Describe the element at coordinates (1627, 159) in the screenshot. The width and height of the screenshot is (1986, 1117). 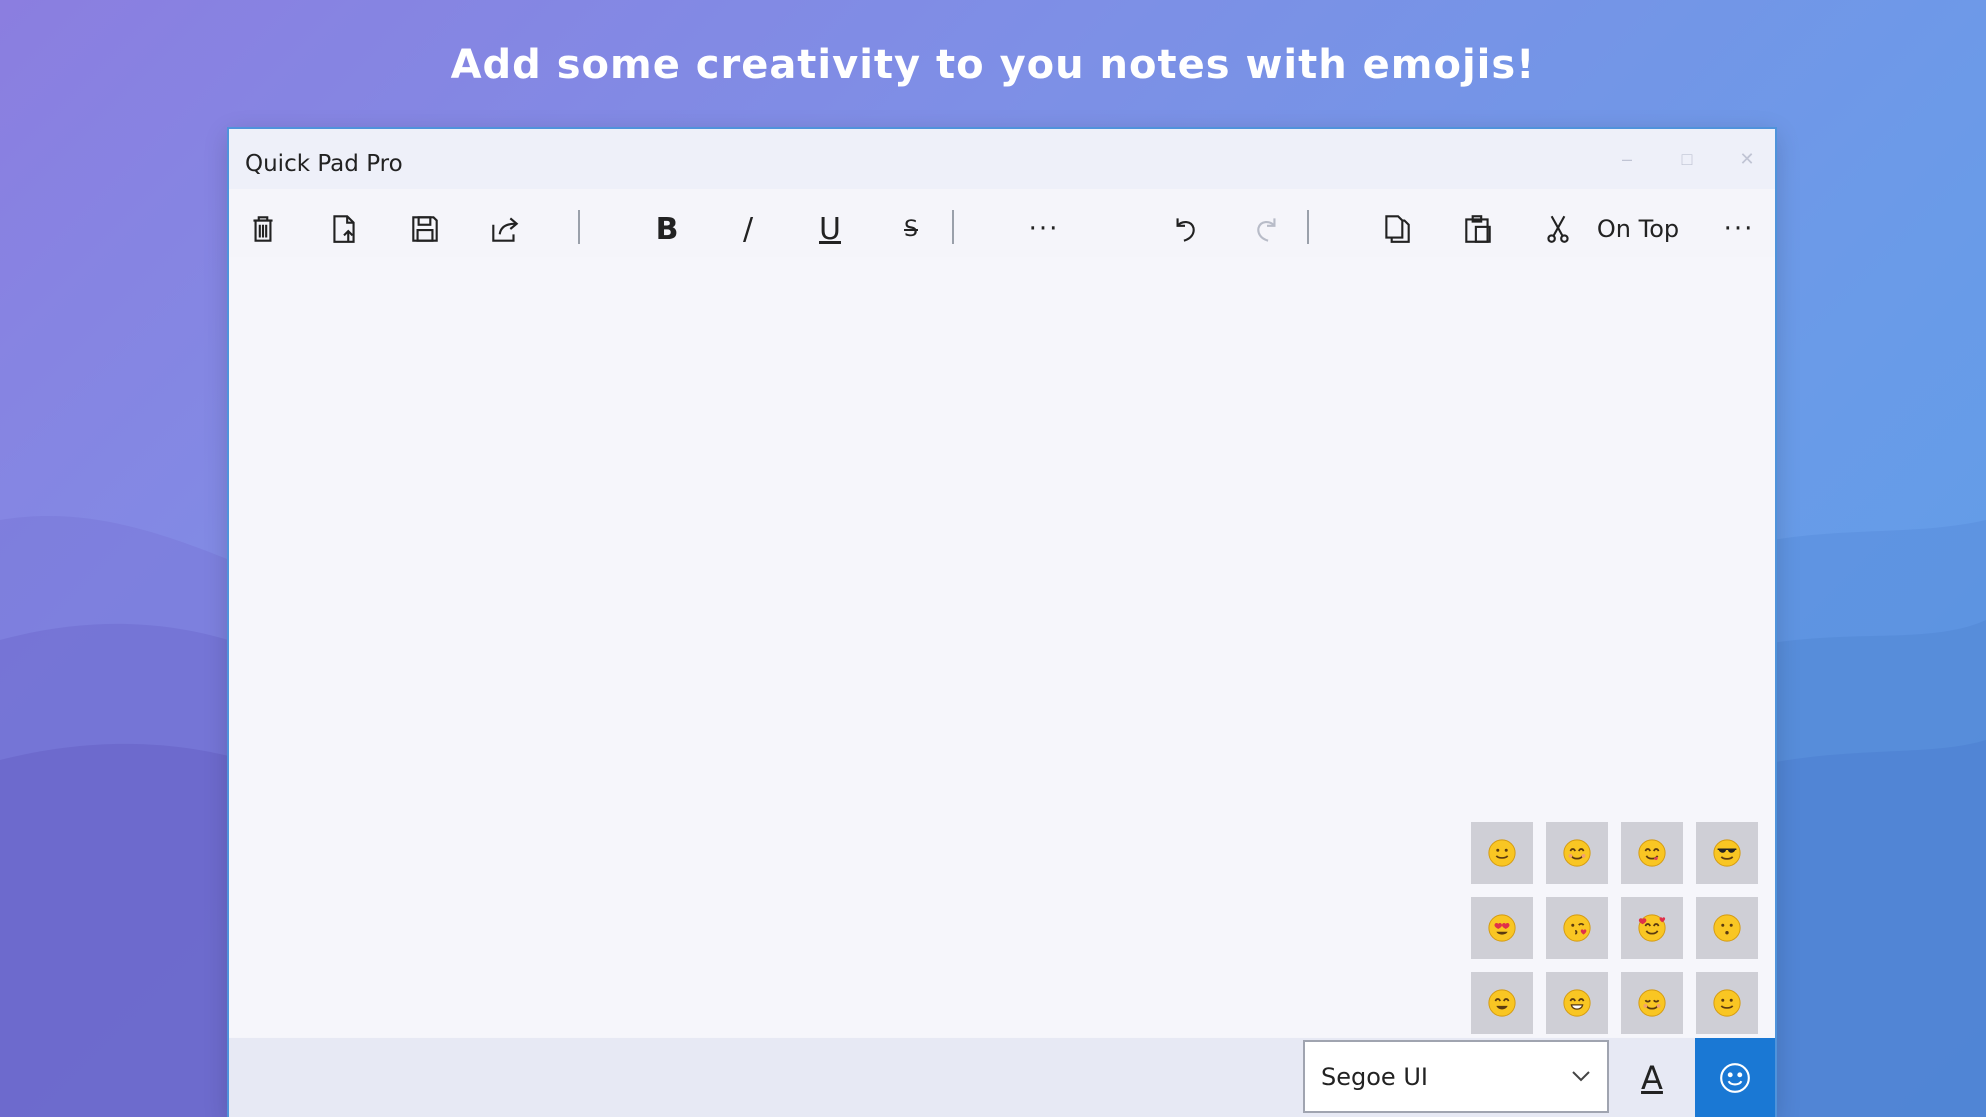
I see `minimize-button: –` at that location.